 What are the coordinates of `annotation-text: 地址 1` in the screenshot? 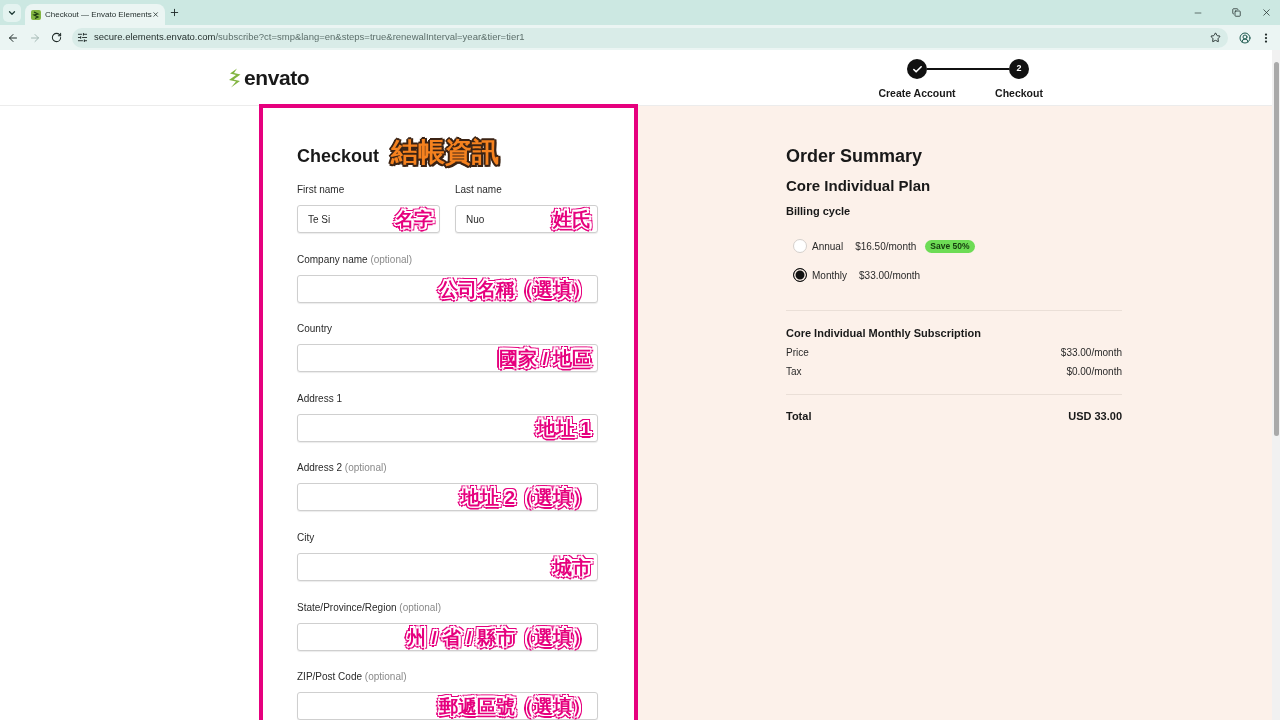 It's located at (564, 428).